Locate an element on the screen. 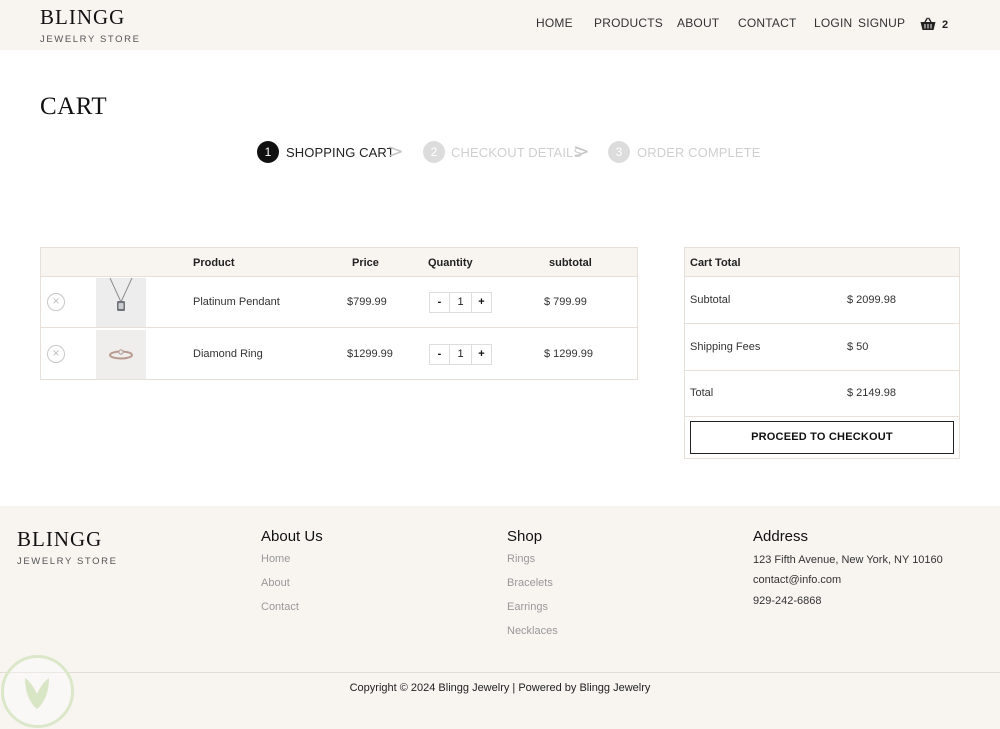  pendant-image is located at coordinates (121, 302).